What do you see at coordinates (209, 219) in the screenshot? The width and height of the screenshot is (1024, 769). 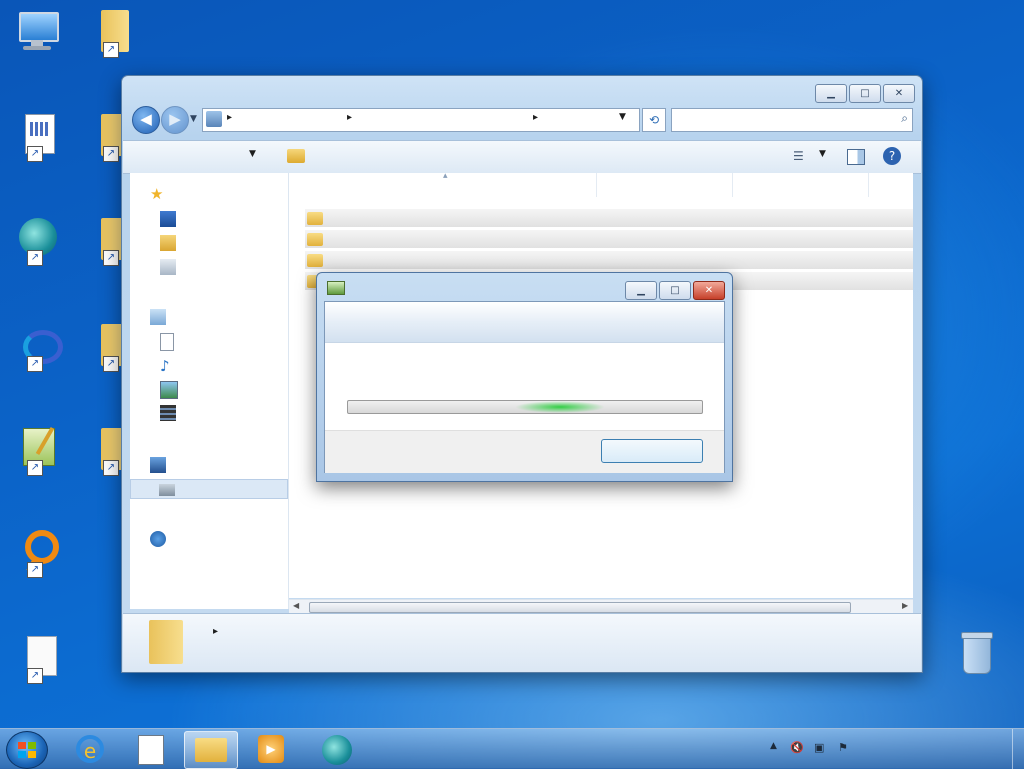 I see `nav-desktop` at bounding box center [209, 219].